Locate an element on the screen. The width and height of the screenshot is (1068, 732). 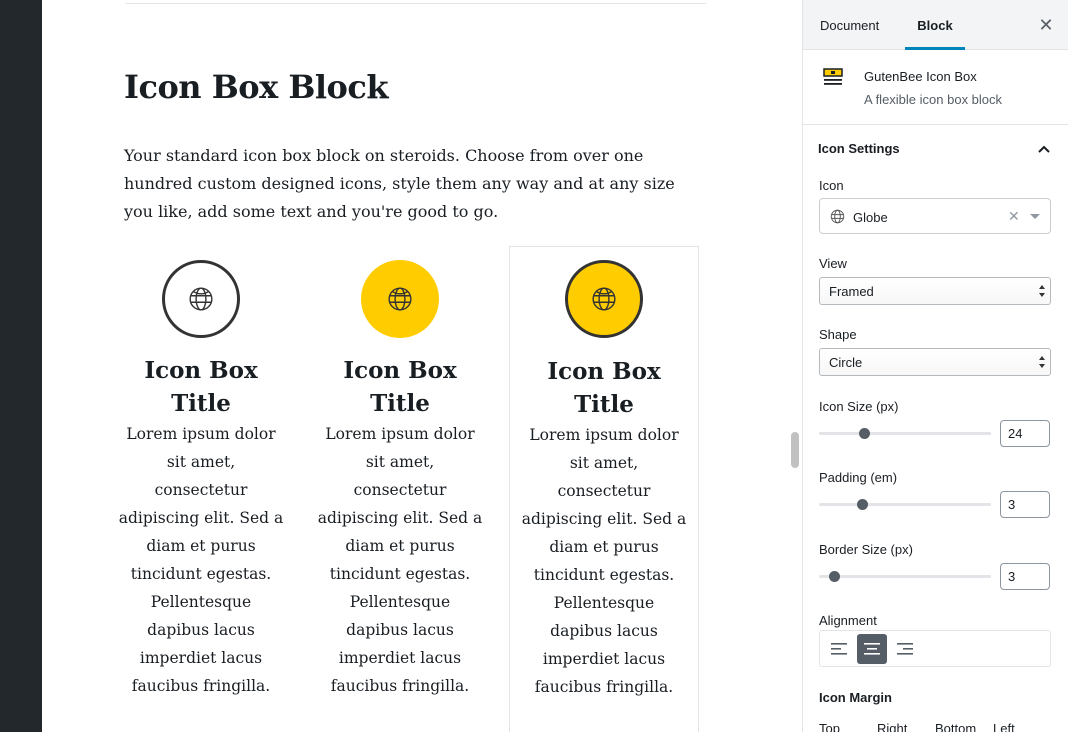
padding-input: 3 is located at coordinates (1025, 504).